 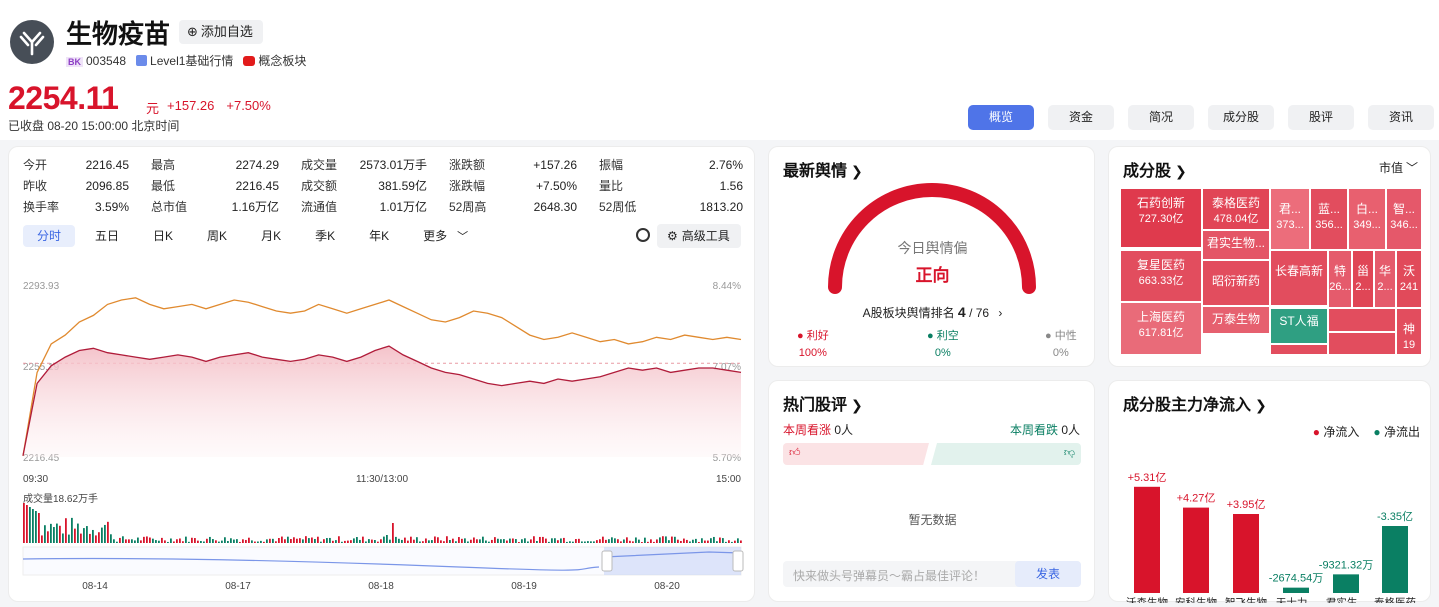 What do you see at coordinates (1241, 117) in the screenshot?
I see `tab-3: 成分股` at bounding box center [1241, 117].